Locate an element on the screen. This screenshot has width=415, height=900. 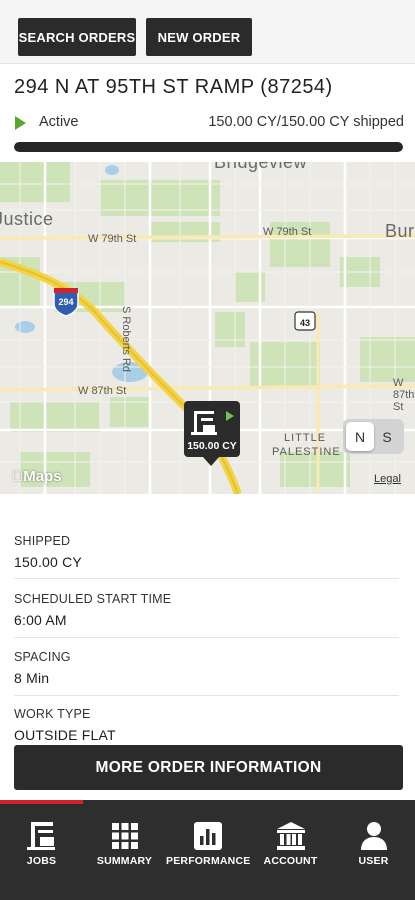
direction-toggle: N S is located at coordinates (373, 436).